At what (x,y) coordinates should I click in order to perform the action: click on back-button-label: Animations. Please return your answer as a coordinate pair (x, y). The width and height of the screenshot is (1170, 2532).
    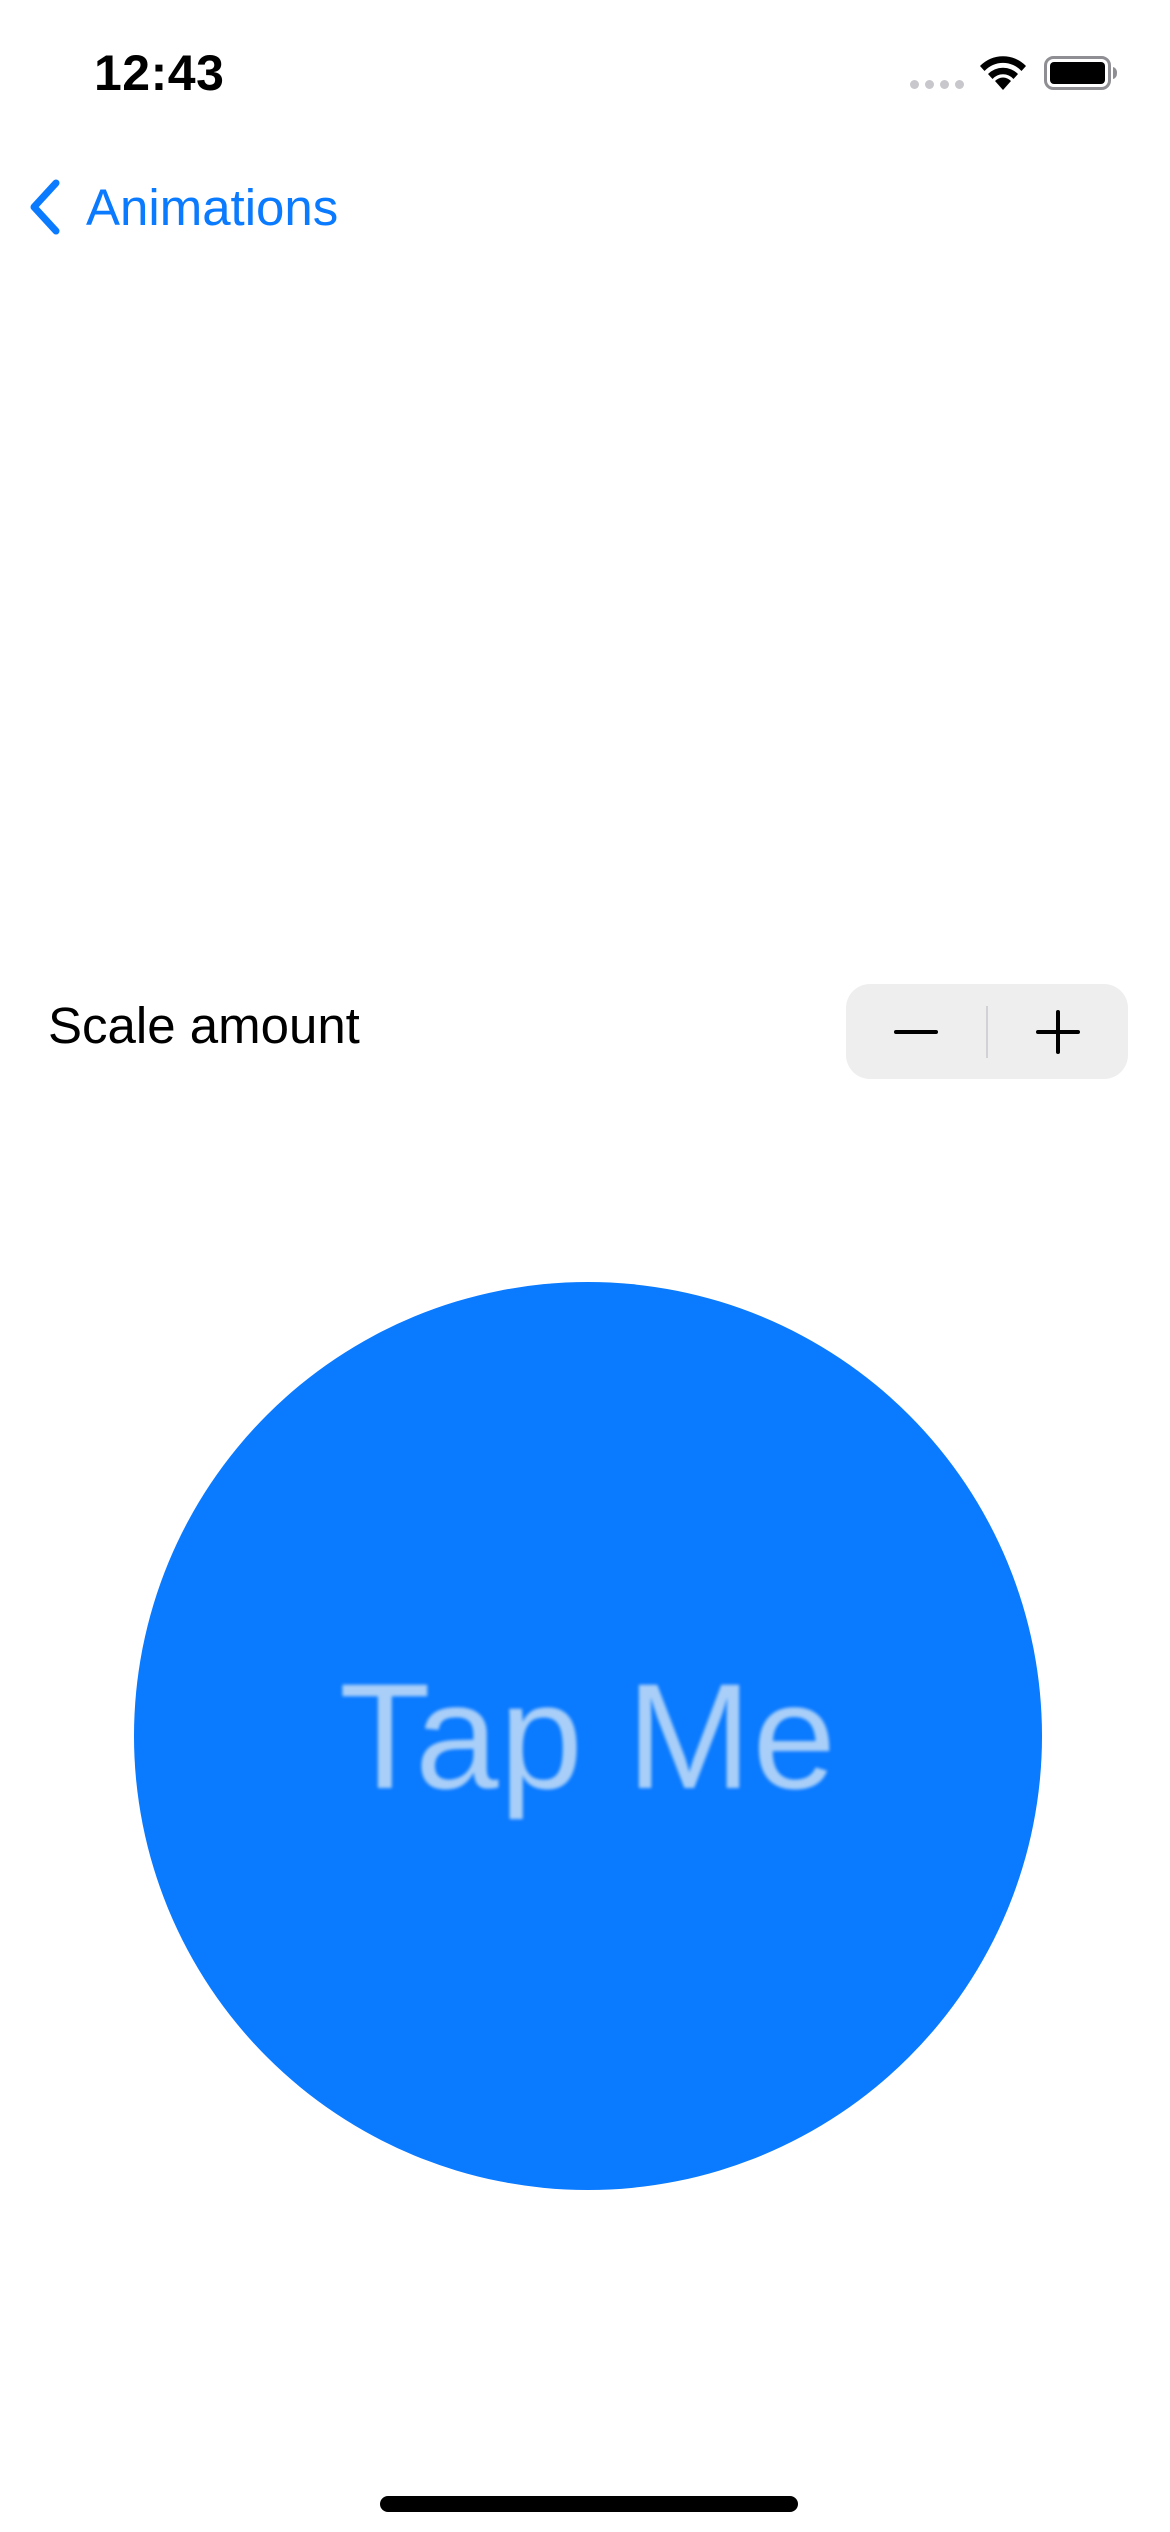
    Looking at the image, I should click on (212, 207).